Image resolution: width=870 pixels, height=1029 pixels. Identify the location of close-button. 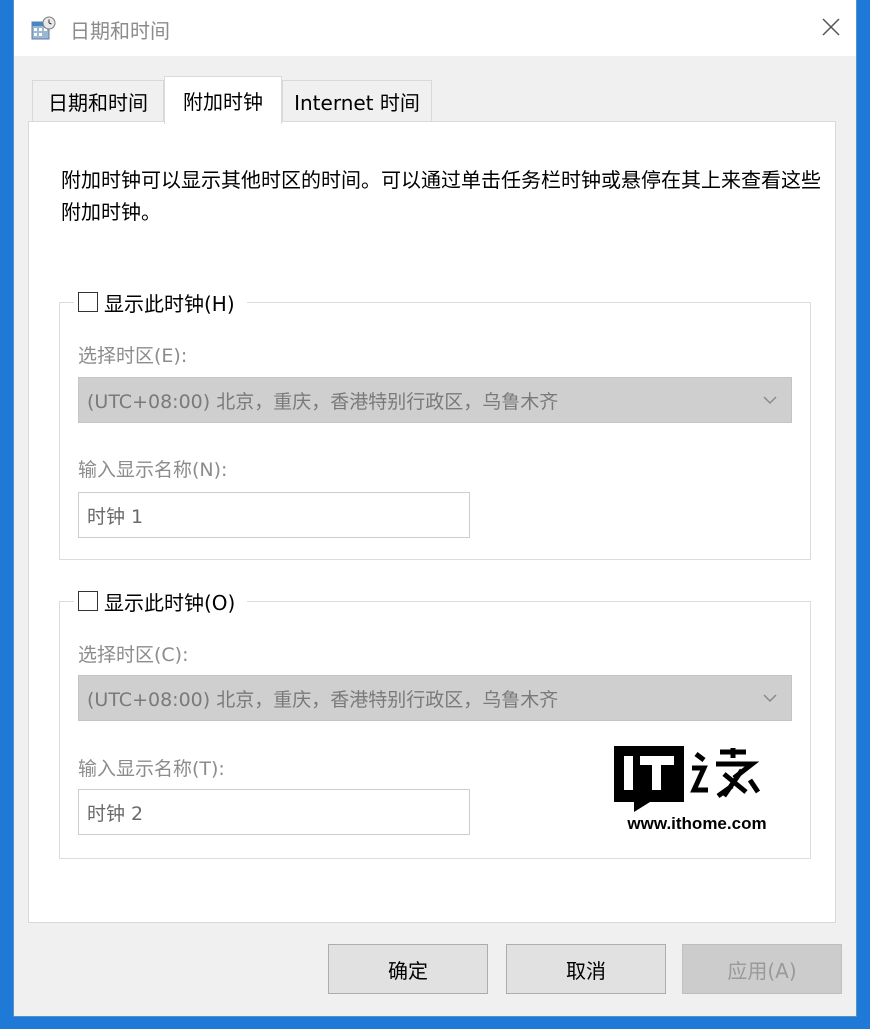
(831, 27).